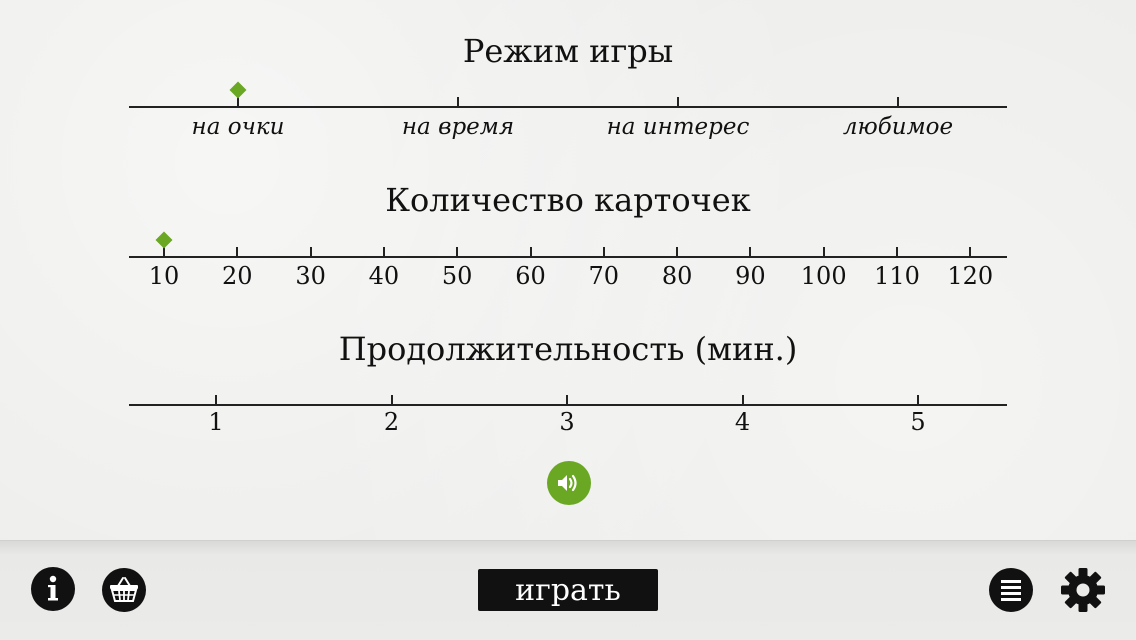 Image resolution: width=1136 pixels, height=640 pixels. What do you see at coordinates (458, 127) in the screenshot?
I see `game-mode-option-tick-label: на время` at bounding box center [458, 127].